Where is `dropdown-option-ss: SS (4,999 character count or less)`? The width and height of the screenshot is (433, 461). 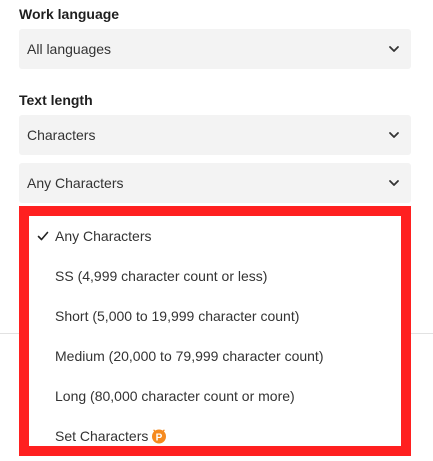
dropdown-option-ss: SS (4,999 character count or less) is located at coordinates (215, 276).